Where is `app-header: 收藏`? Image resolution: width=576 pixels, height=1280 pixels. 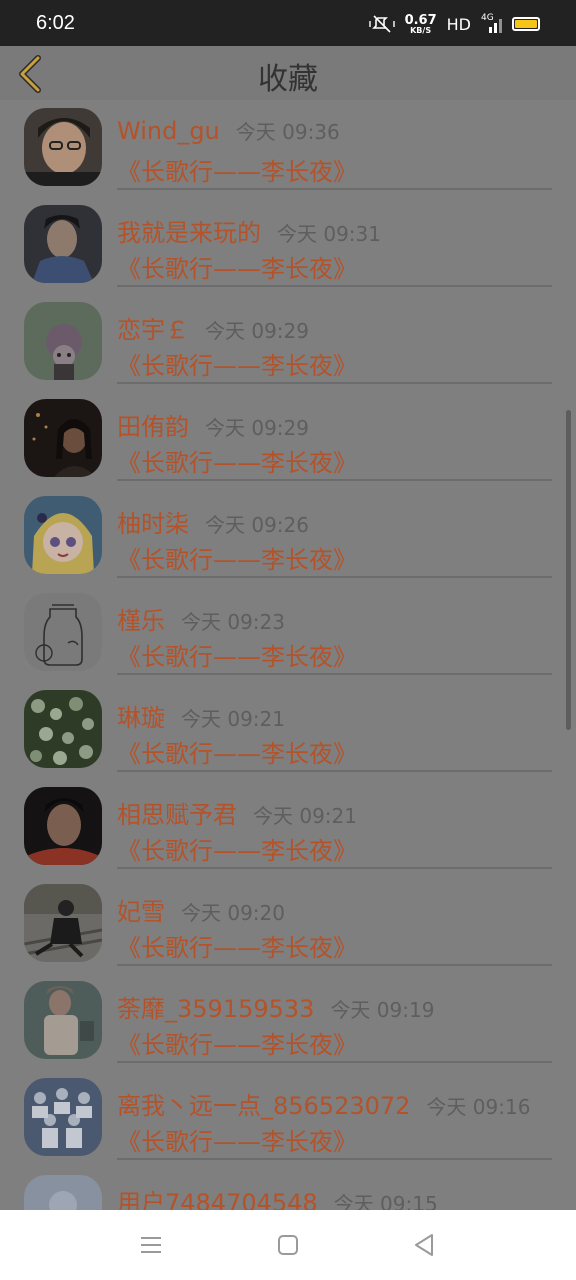
app-header: 收藏 is located at coordinates (288, 73).